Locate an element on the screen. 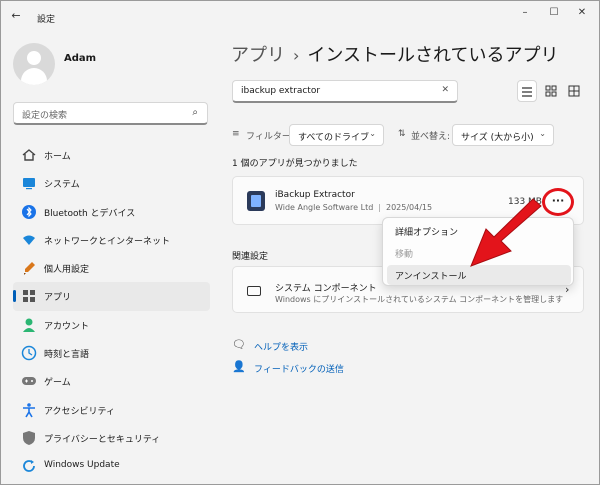  help-link-label: ヘルプを表示 is located at coordinates (281, 348).